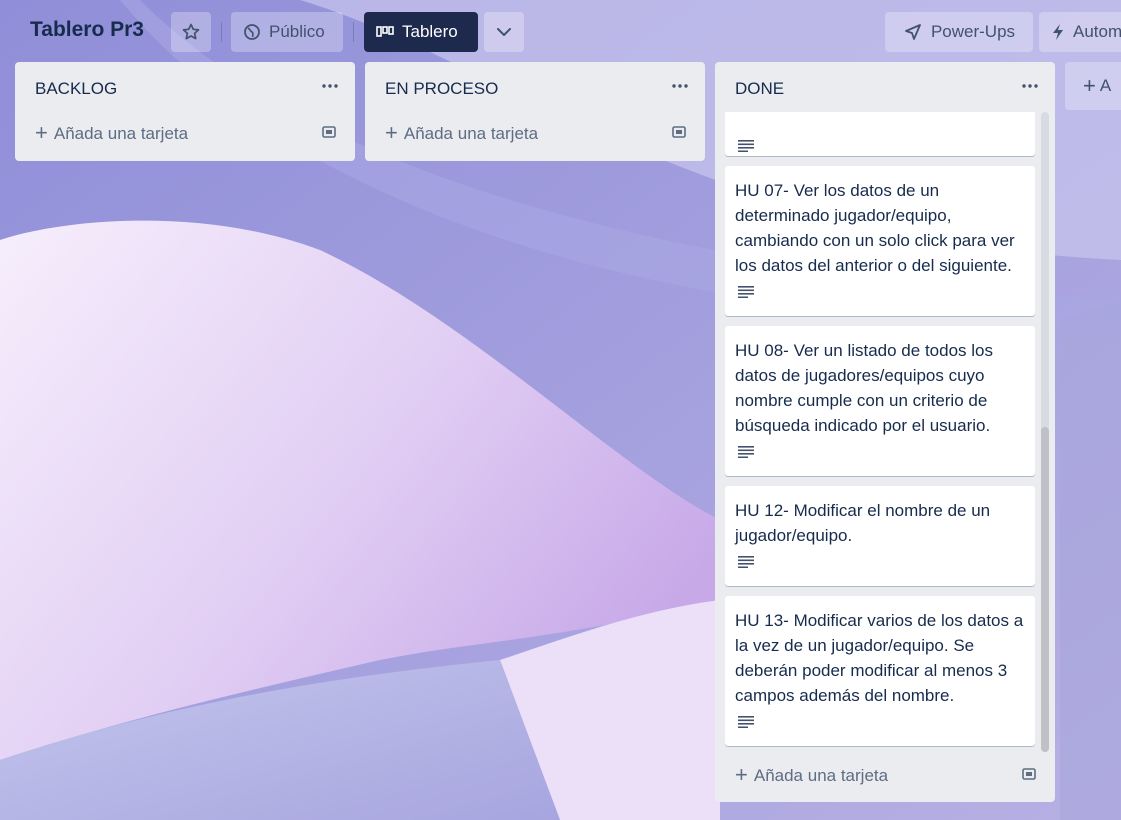 The height and width of the screenshot is (820, 1121). What do you see at coordinates (252, 32) in the screenshot?
I see `globe-icon` at bounding box center [252, 32].